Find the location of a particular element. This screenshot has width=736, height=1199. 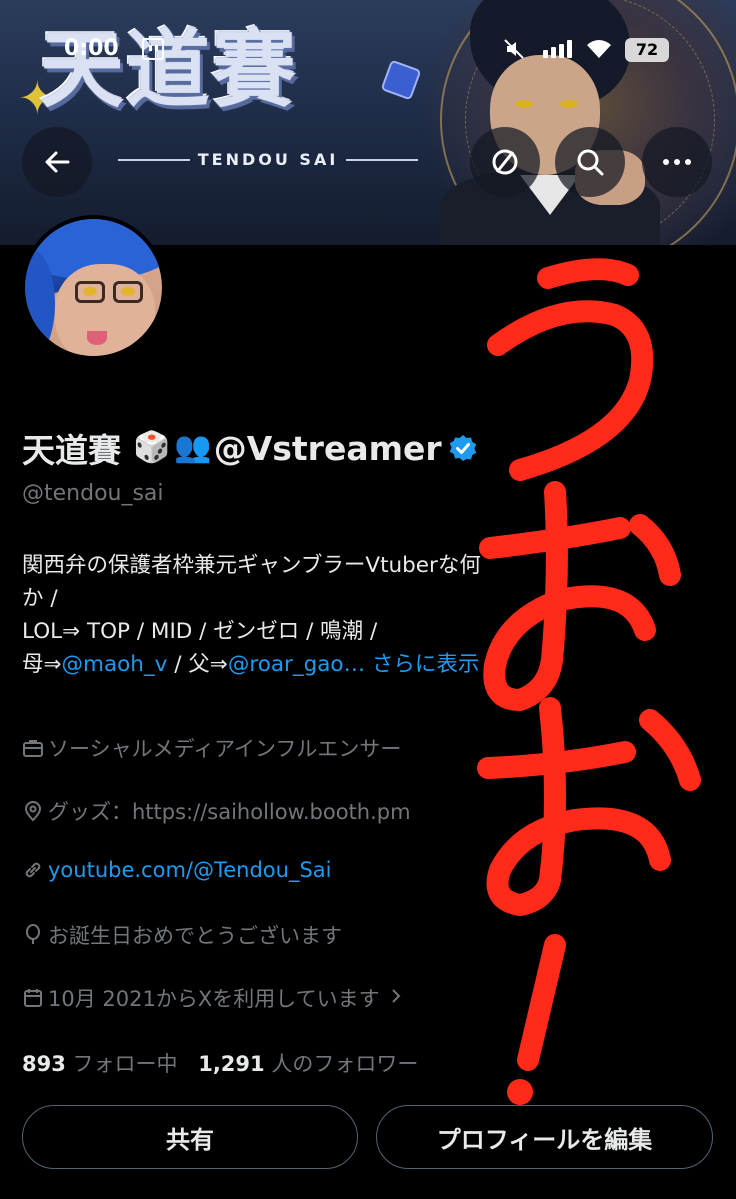

back-button is located at coordinates (57, 162).